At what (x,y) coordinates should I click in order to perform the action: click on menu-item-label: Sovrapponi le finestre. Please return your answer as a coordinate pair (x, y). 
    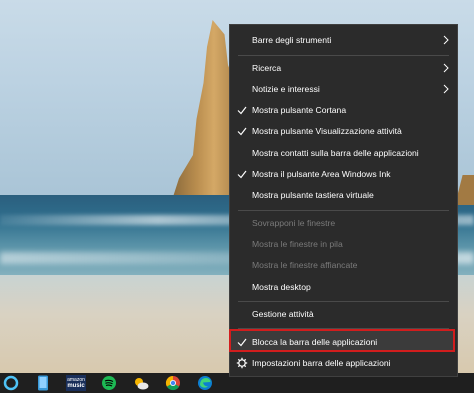
    Looking at the image, I should click on (294, 223).